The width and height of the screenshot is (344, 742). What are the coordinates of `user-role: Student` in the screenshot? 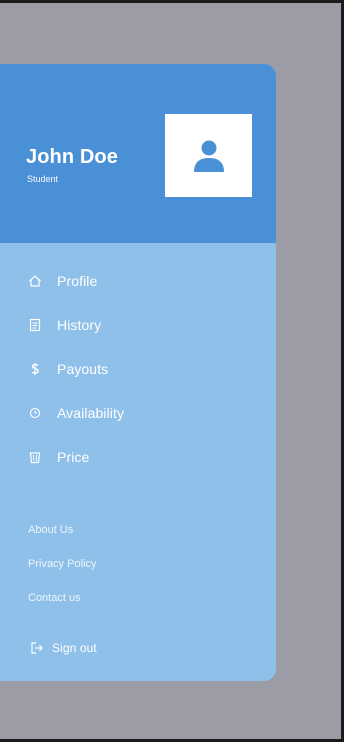 It's located at (43, 179).